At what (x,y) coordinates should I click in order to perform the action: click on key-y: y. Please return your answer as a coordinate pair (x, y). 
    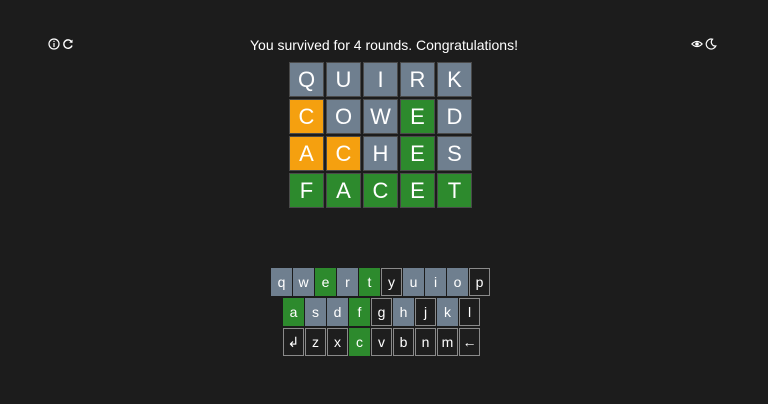
    Looking at the image, I should click on (391, 282).